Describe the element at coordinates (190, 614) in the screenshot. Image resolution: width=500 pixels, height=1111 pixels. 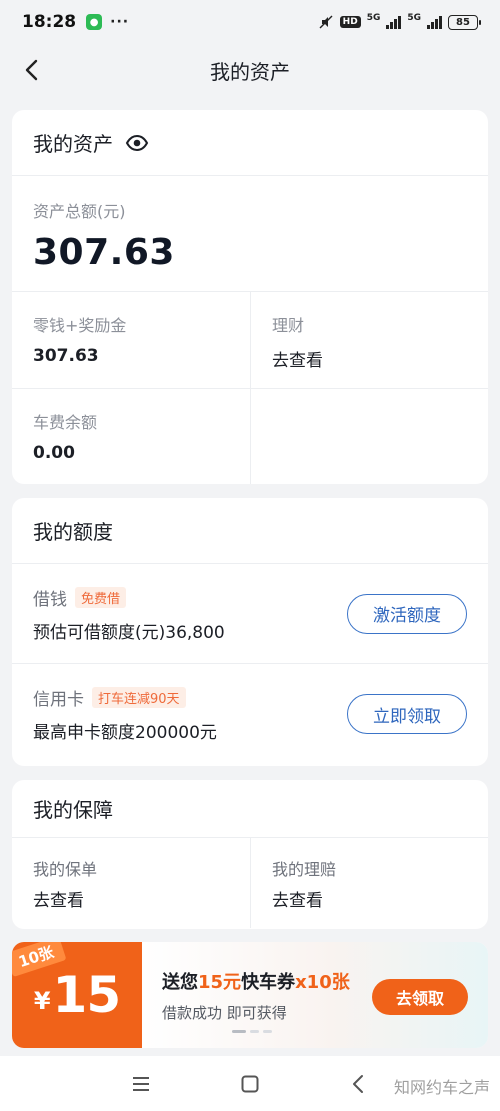
I see `loan-info: 借钱 免费借 预估可借额度(元)36,800` at that location.